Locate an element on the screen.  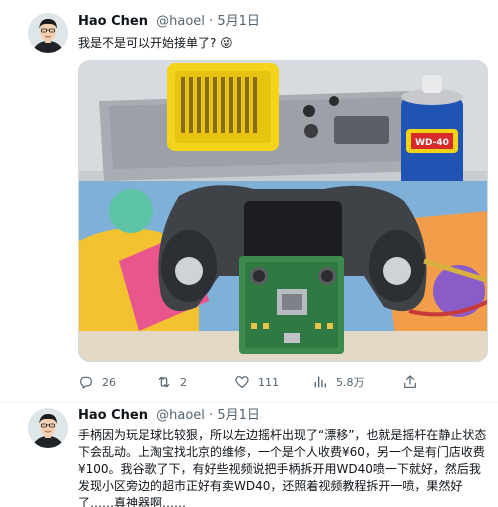
views-icon is located at coordinates (320, 382).